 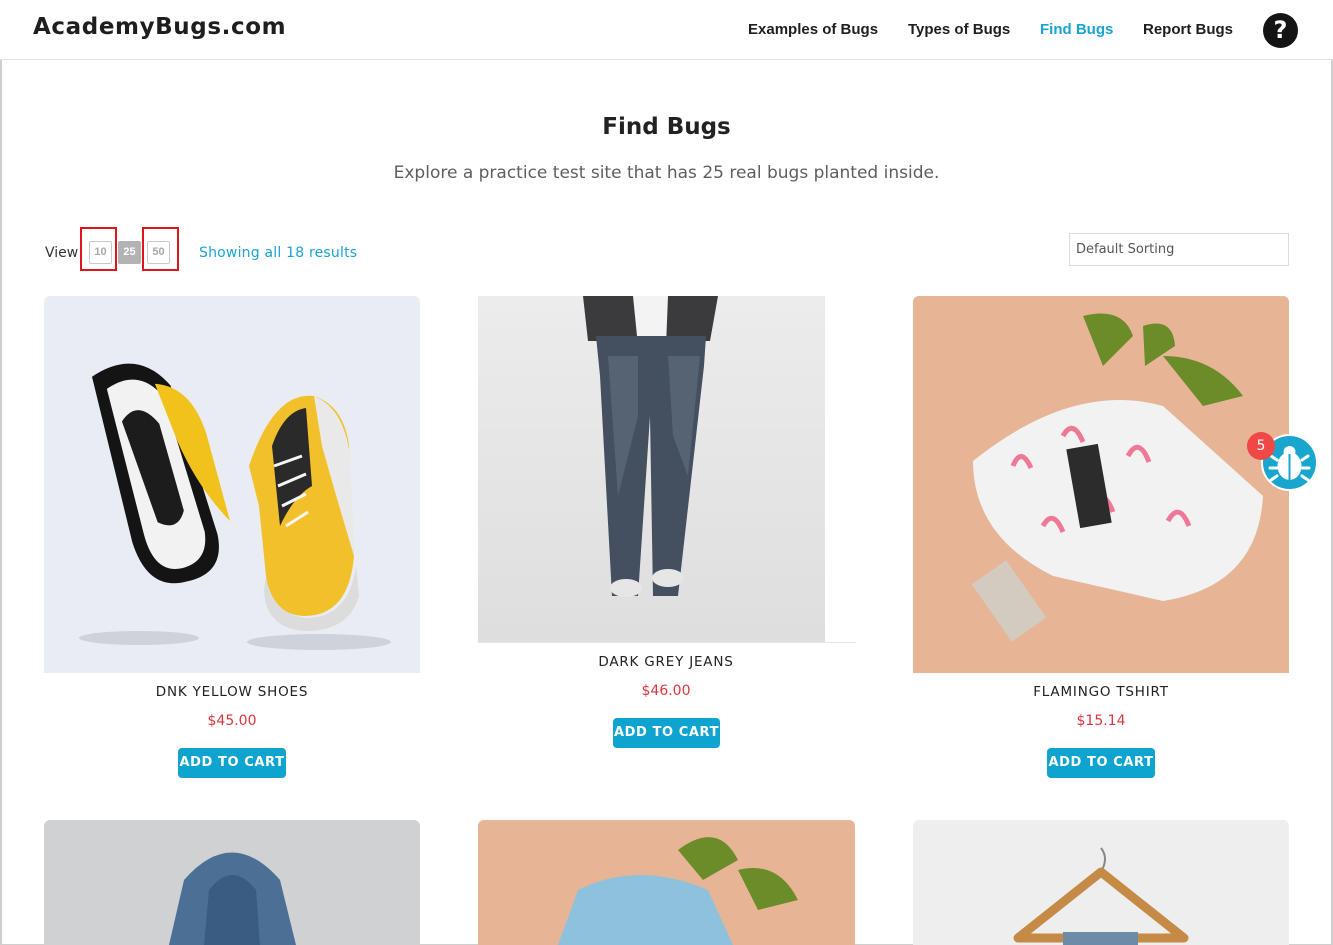 I want to click on product-image-hanger, so click(x=1101, y=882).